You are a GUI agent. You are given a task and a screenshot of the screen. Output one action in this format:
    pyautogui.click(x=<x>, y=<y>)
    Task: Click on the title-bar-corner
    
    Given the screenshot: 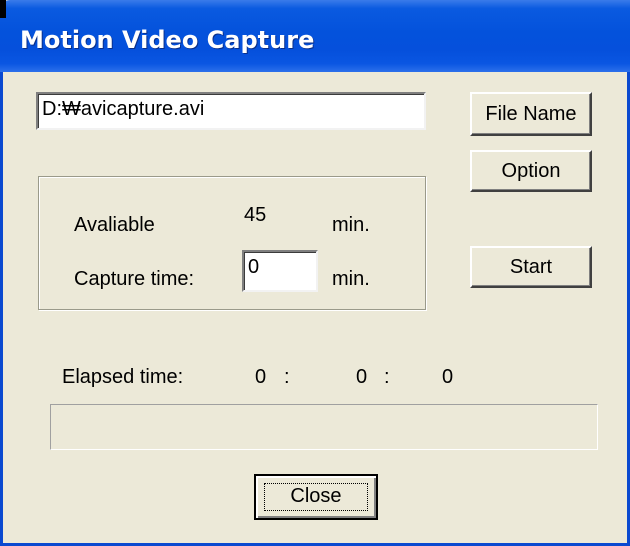 What is the action you would take?
    pyautogui.click(x=3, y=9)
    